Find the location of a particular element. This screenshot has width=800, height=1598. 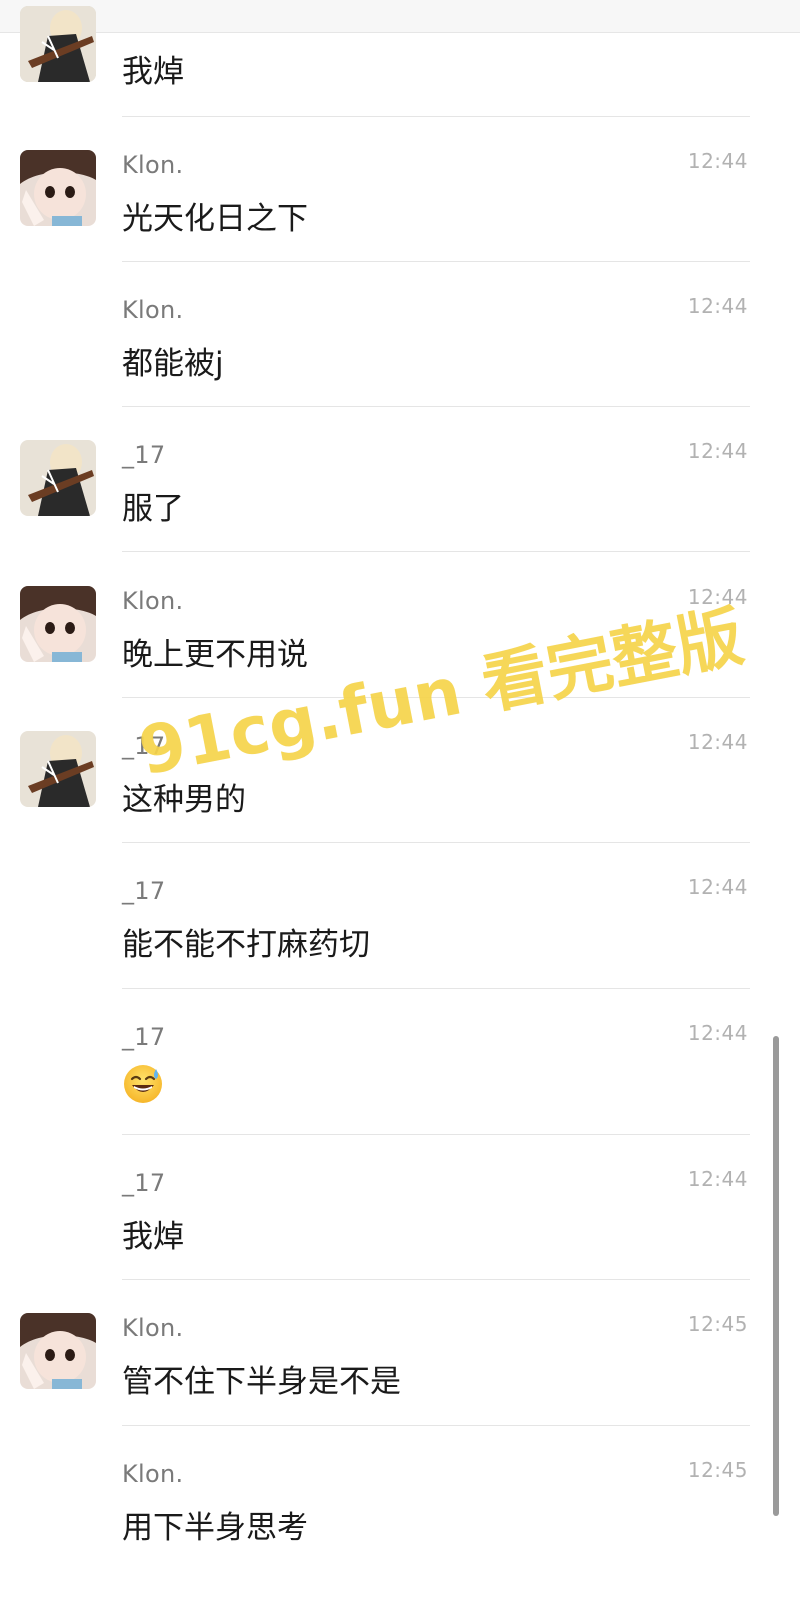

message-text: 晚上更不用说 is located at coordinates (215, 655).